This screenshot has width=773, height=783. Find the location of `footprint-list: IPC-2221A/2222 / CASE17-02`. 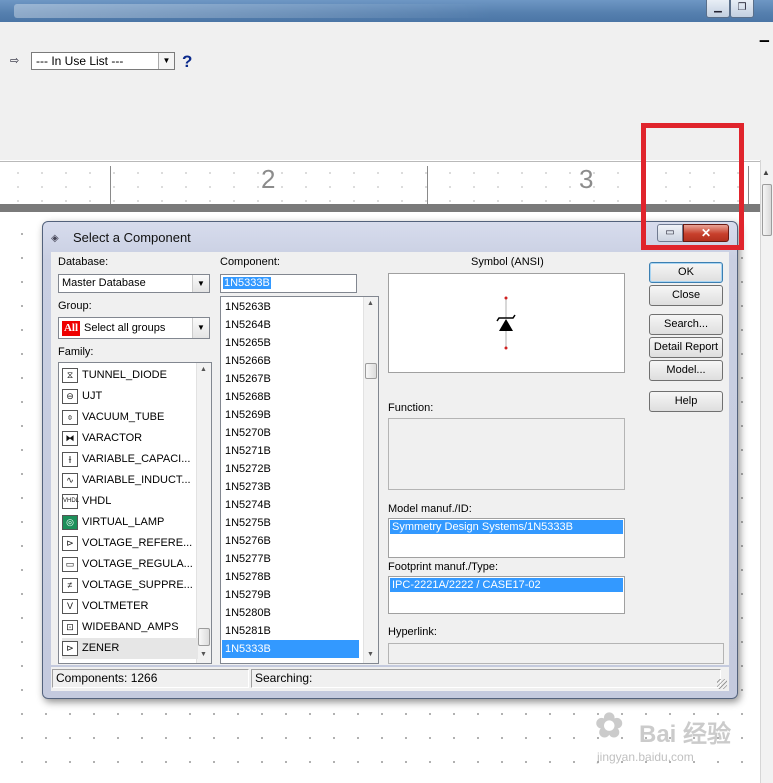

footprint-list: IPC-2221A/2222 / CASE17-02 is located at coordinates (506, 595).